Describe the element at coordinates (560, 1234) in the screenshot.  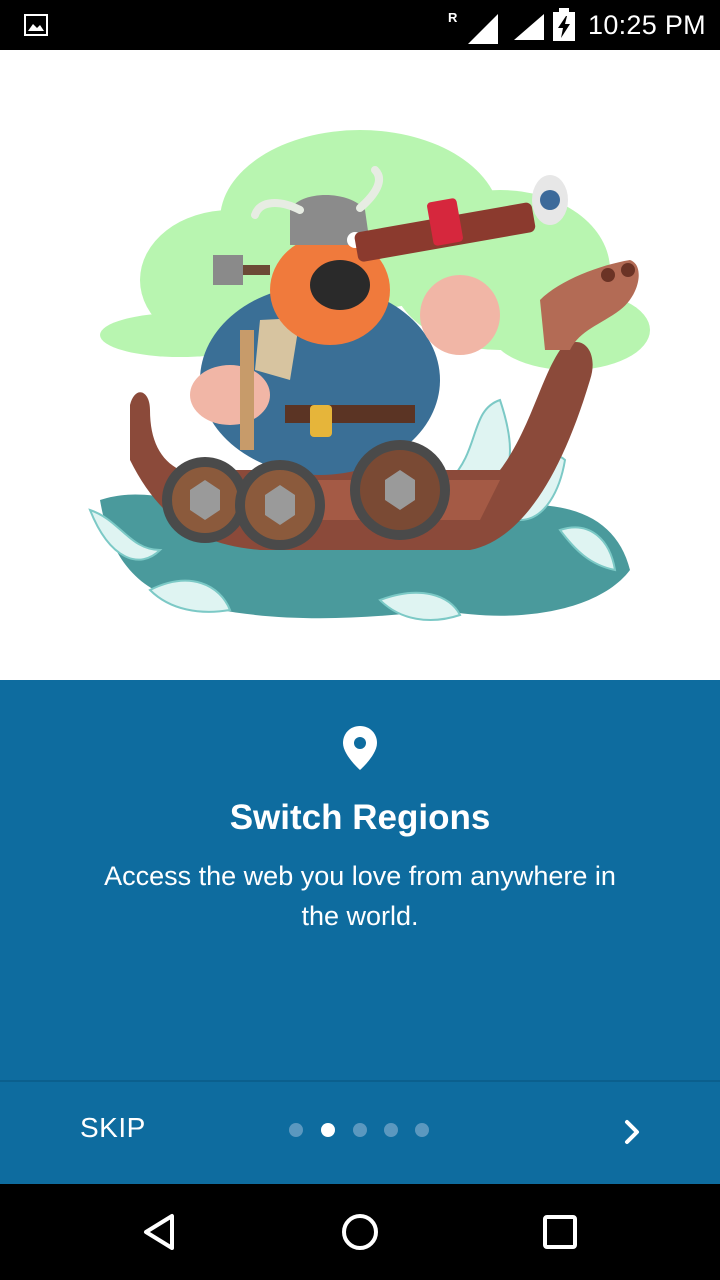
I see `recents-icon` at that location.